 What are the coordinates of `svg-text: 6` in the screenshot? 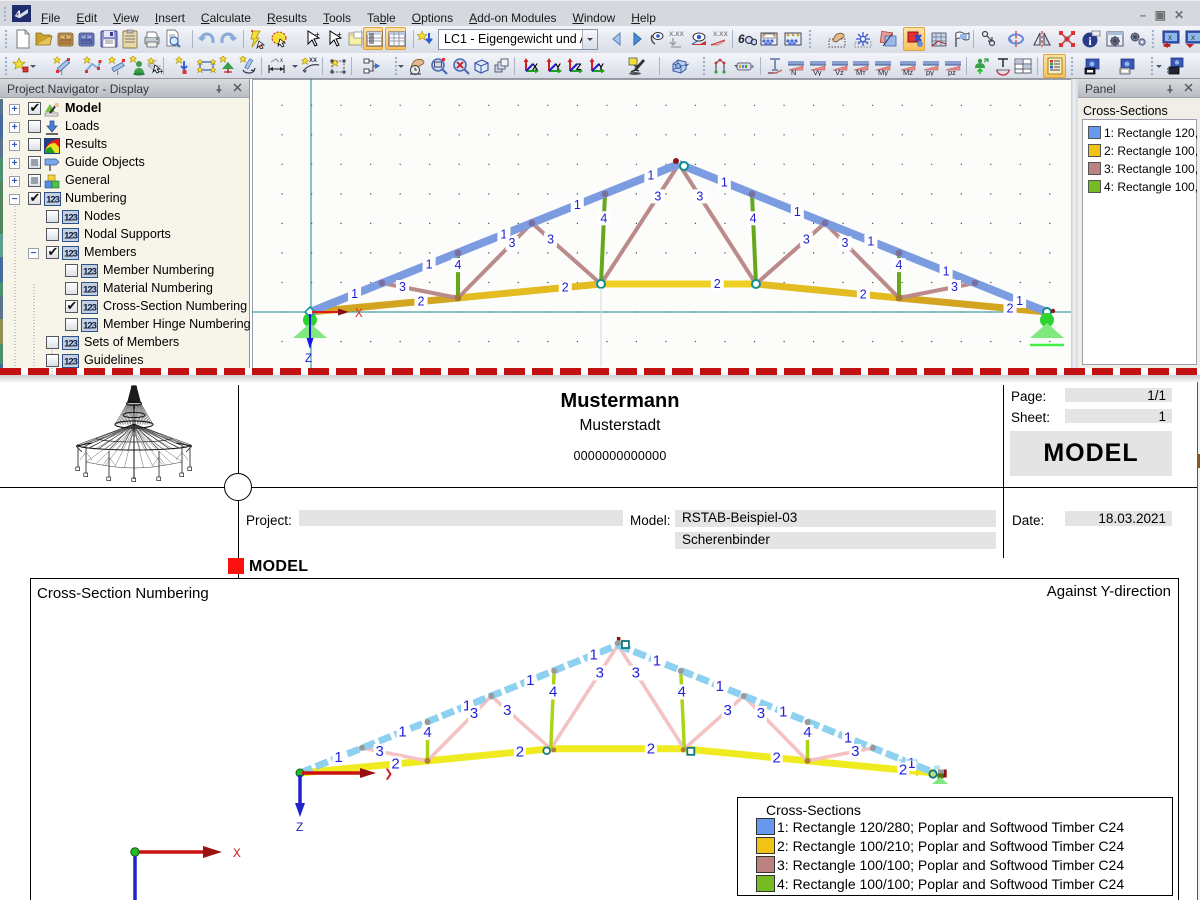 It's located at (741, 39).